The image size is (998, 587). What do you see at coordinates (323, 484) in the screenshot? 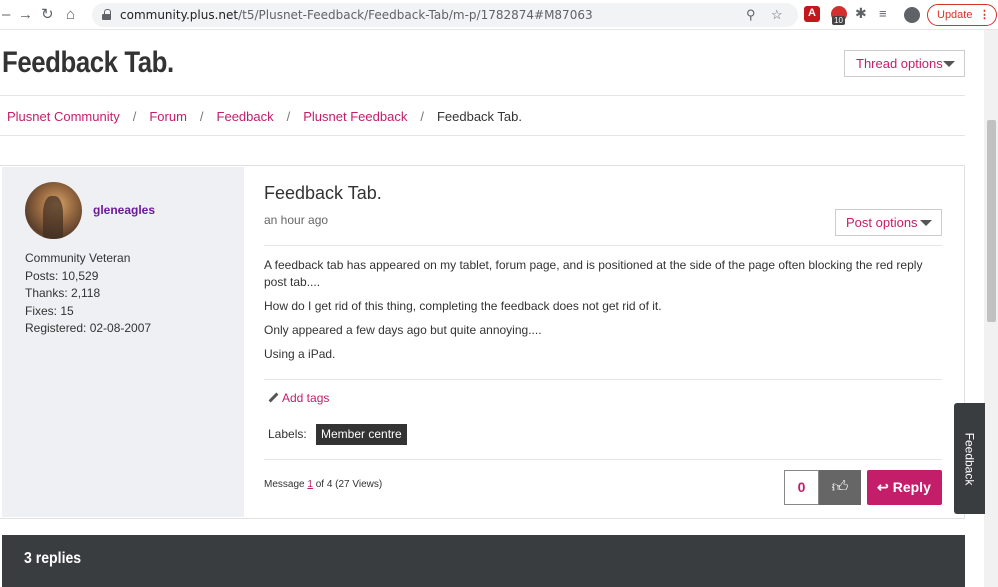
I see `message-meta: Message 1 of 4 (27 Views)` at bounding box center [323, 484].